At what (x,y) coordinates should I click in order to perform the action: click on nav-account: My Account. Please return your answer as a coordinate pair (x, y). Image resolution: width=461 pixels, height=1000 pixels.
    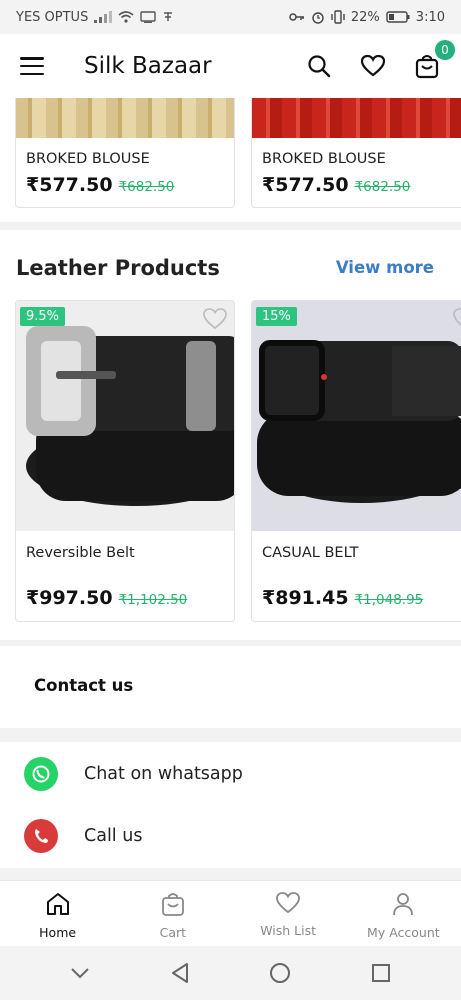
    Looking at the image, I should click on (403, 913).